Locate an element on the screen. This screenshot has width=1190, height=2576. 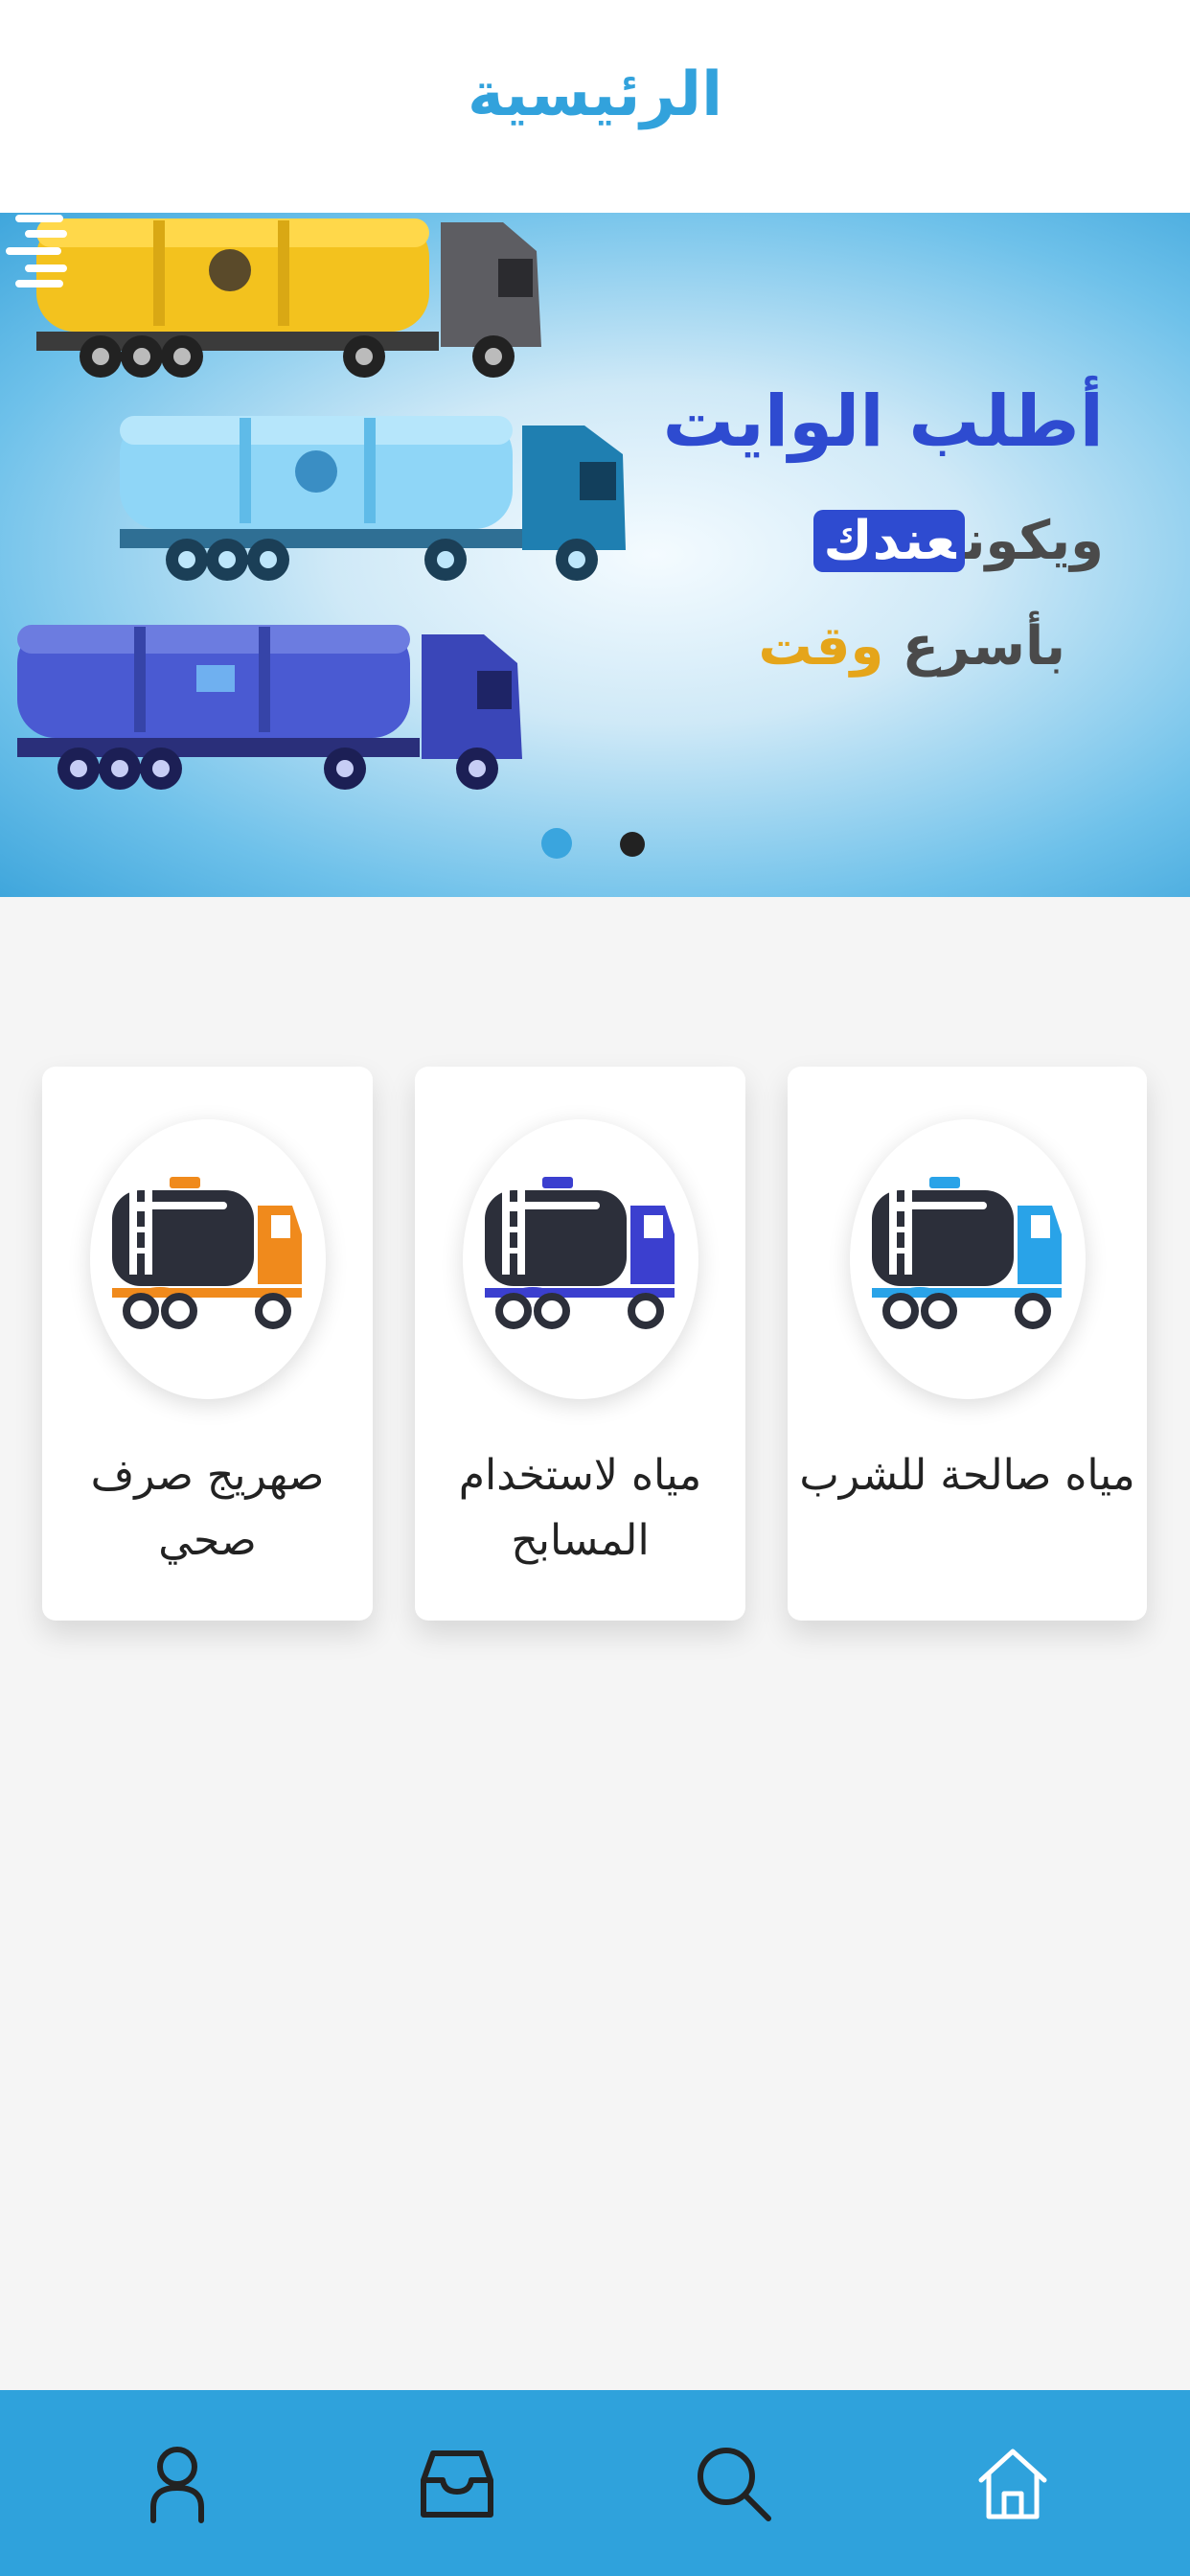
nav-orders is located at coordinates (457, 2483).